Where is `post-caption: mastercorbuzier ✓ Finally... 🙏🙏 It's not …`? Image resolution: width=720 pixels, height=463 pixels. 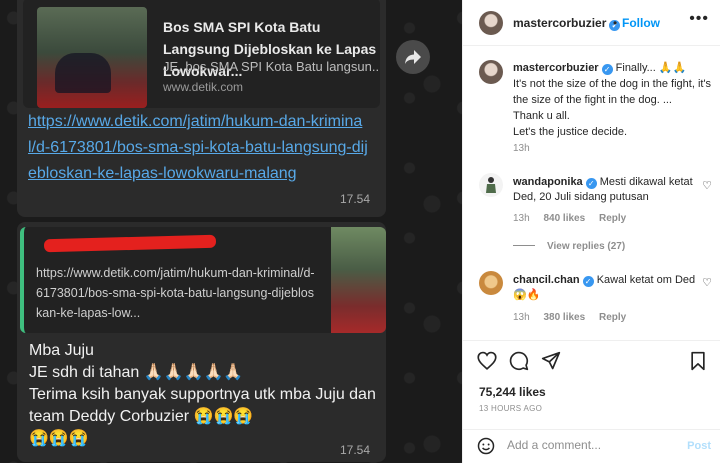
post-caption: mastercorbuzier ✓ Finally... 🙏🙏 It's not … is located at coordinates (613, 100).